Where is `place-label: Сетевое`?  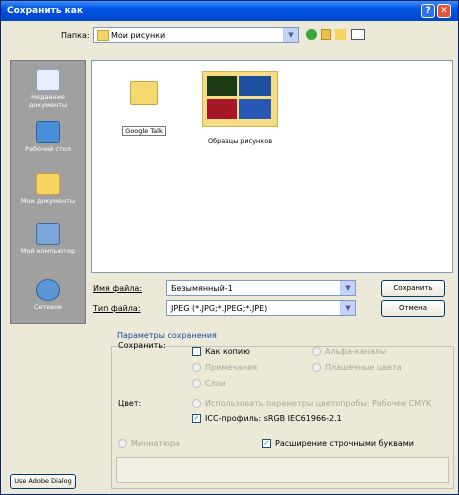
place-label: Сетевое is located at coordinates (48, 307).